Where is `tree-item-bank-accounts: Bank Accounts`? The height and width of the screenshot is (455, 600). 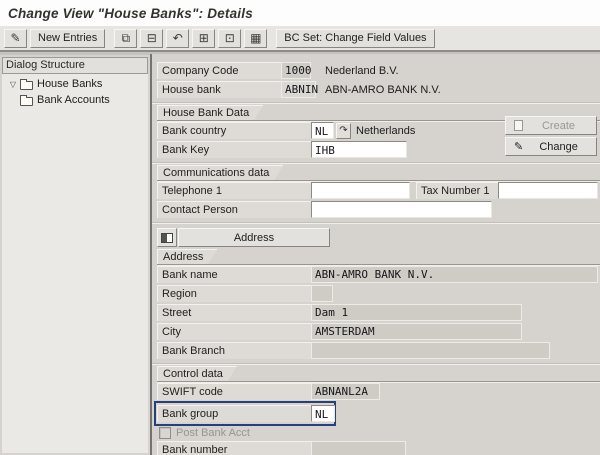 tree-item-bank-accounts: Bank Accounts is located at coordinates (75, 100).